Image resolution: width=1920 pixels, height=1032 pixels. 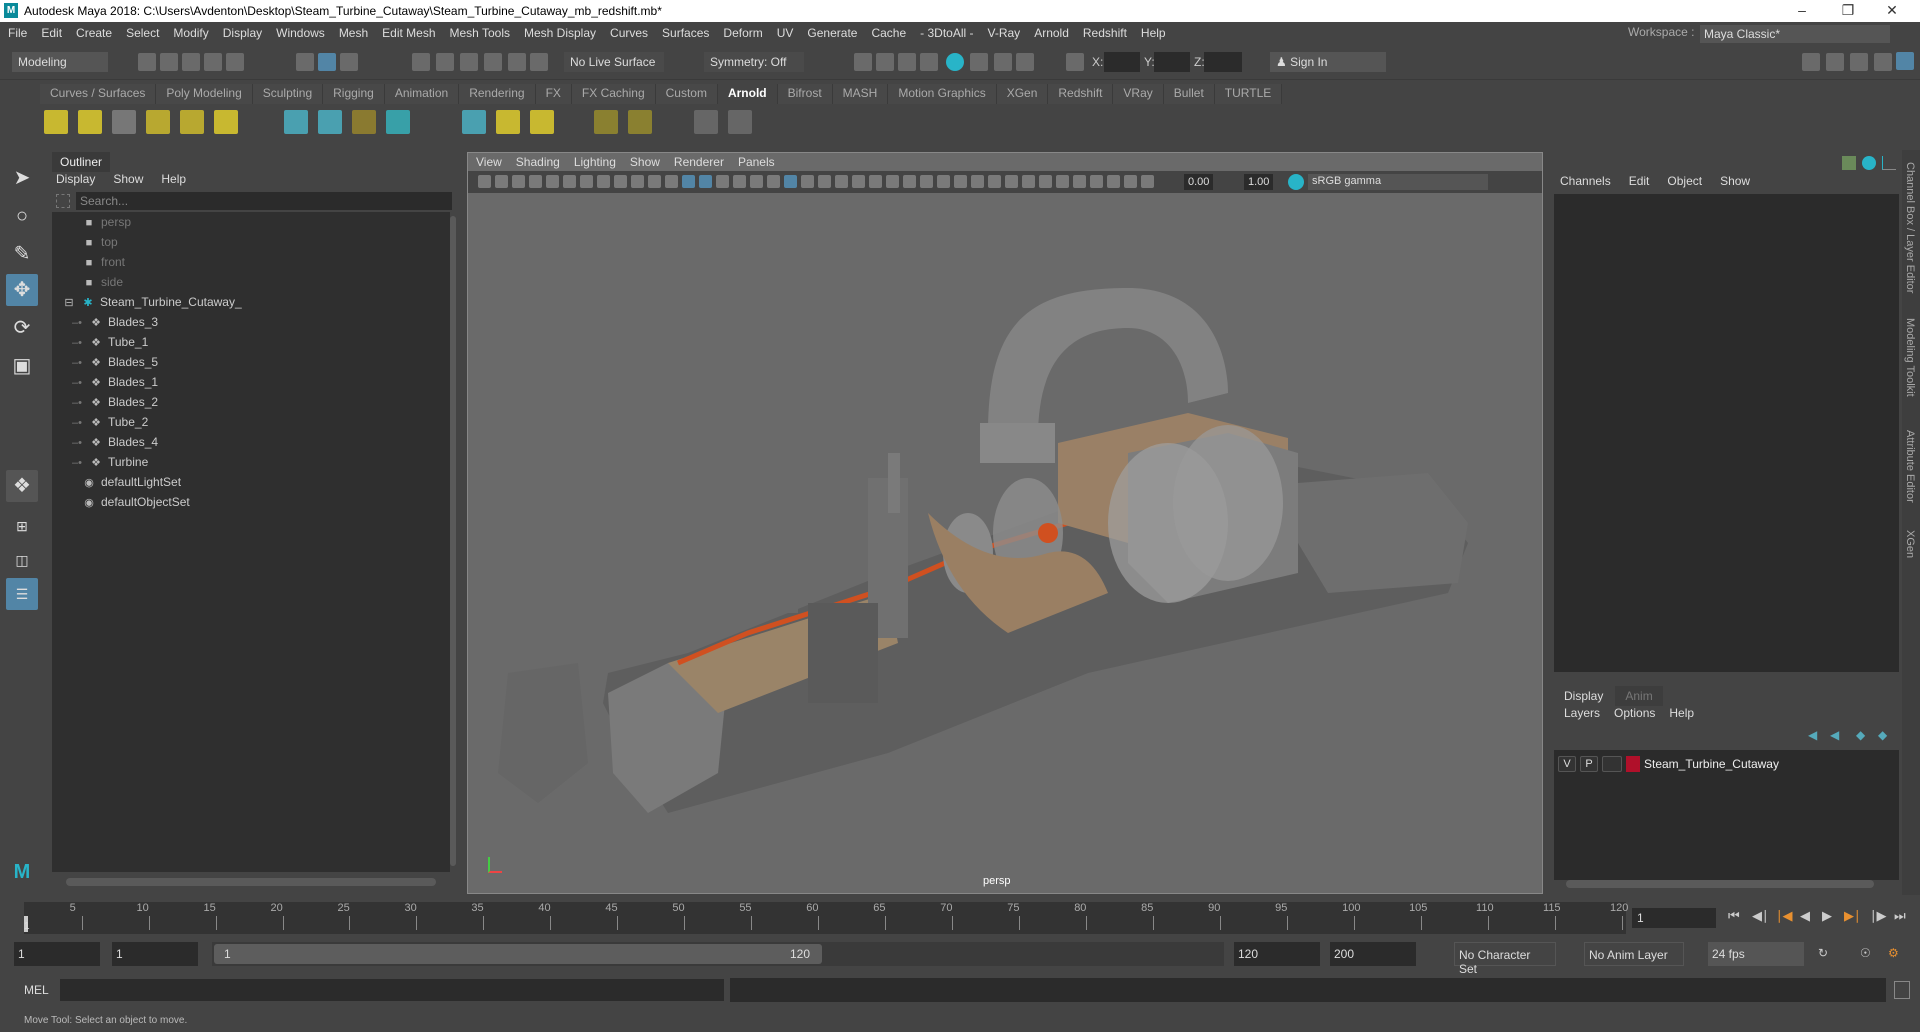 I want to click on layer-menu-help: Help, so click(x=1681, y=713).